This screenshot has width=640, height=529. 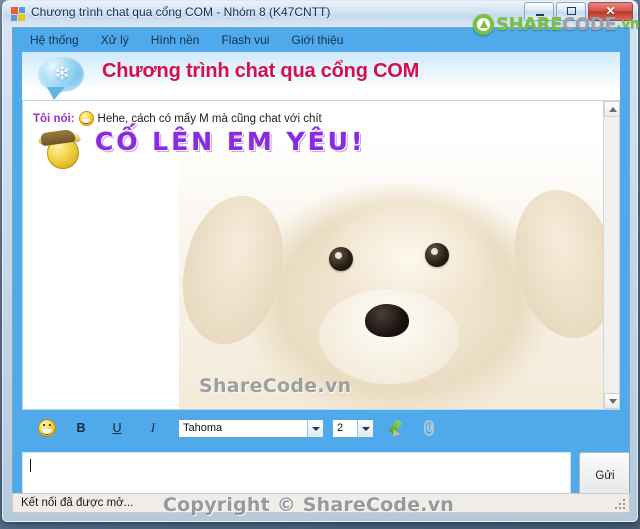 I want to click on pen-icon, so click(x=398, y=429).